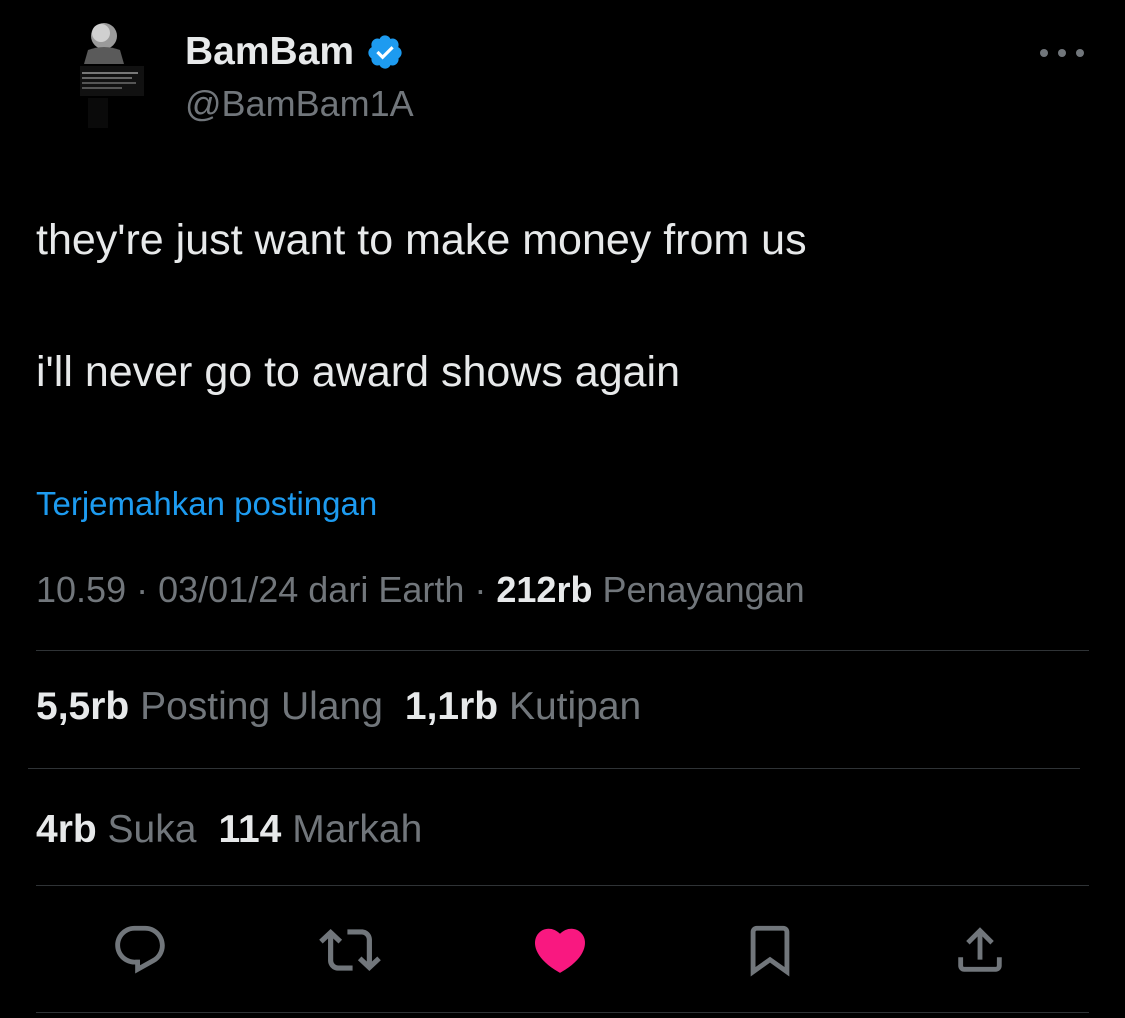 The image size is (1125, 1018). I want to click on author-display-name: BamBam, so click(294, 52).